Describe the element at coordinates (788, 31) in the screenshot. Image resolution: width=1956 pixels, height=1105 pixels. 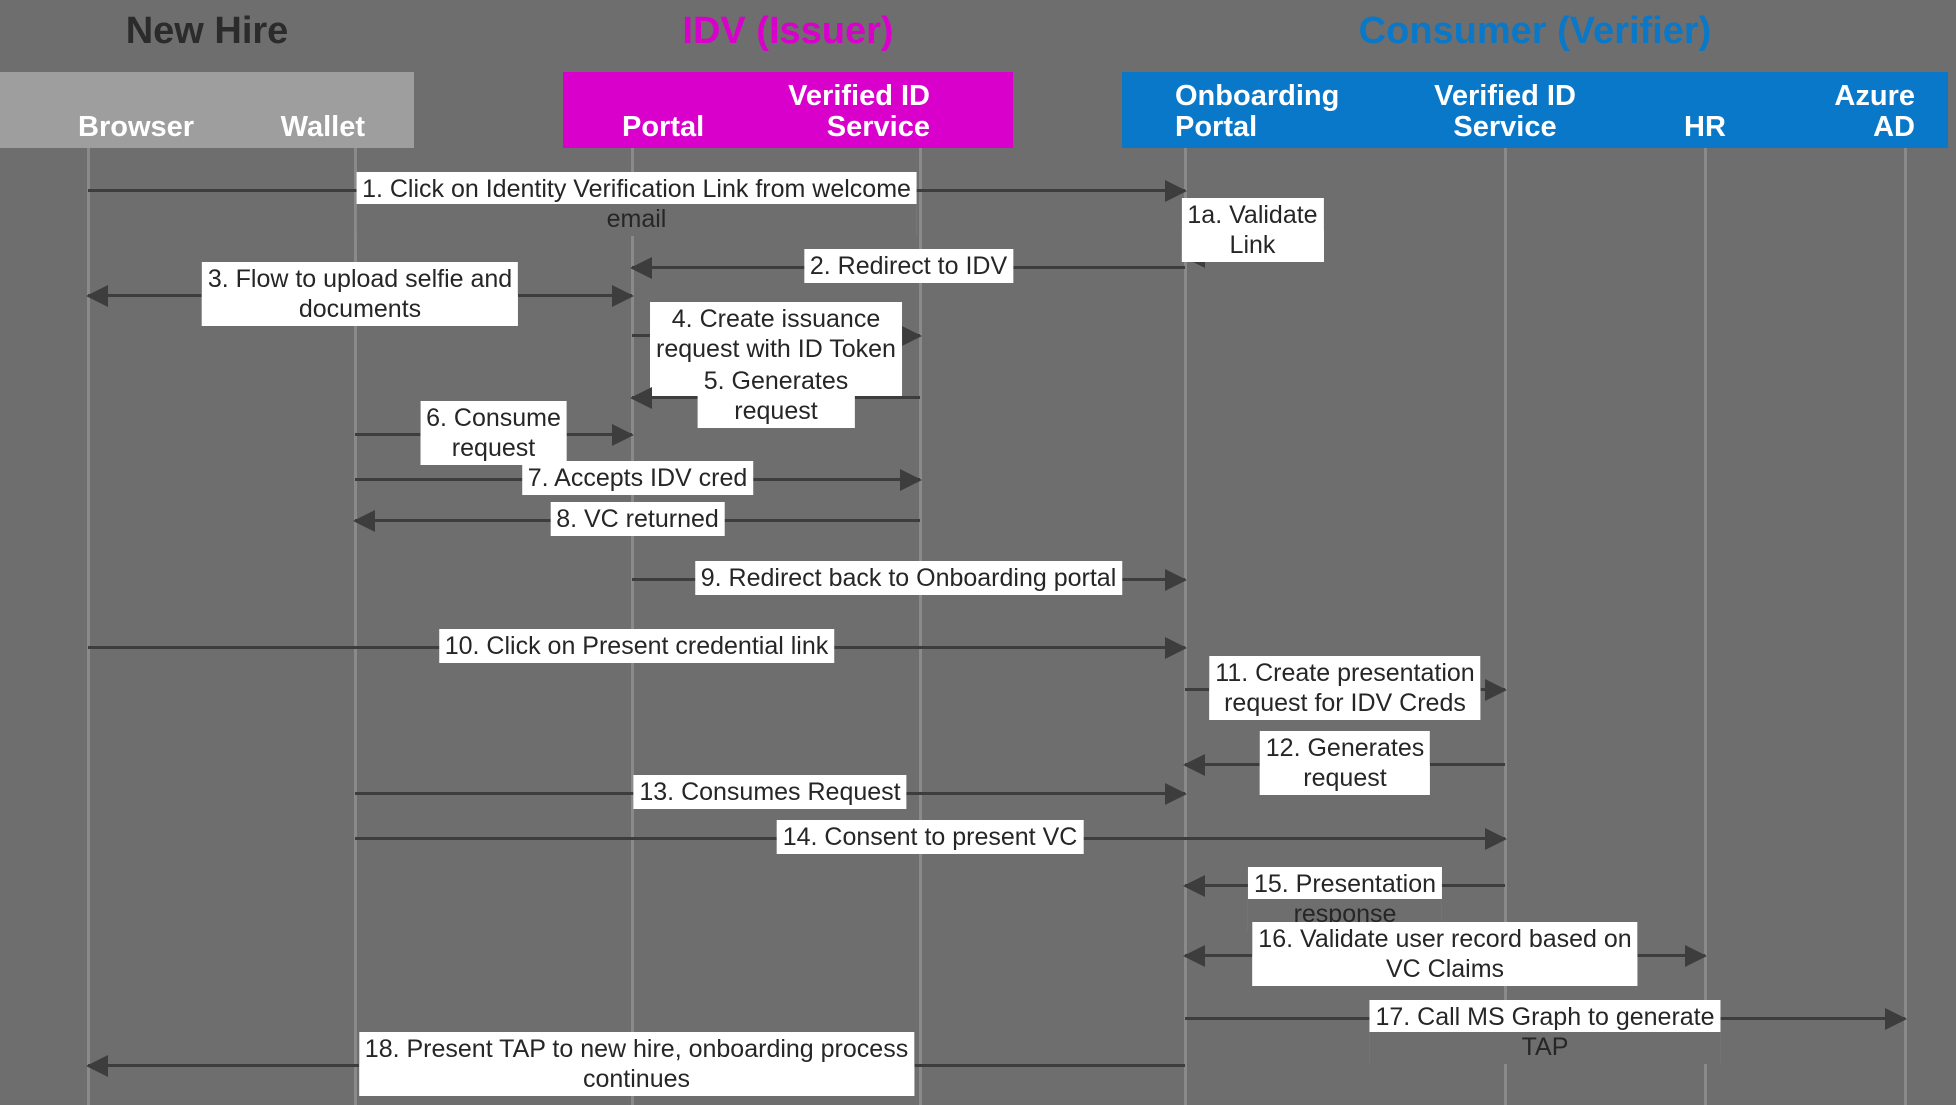
I see `group-title-idv: IDV (Issuer)` at that location.